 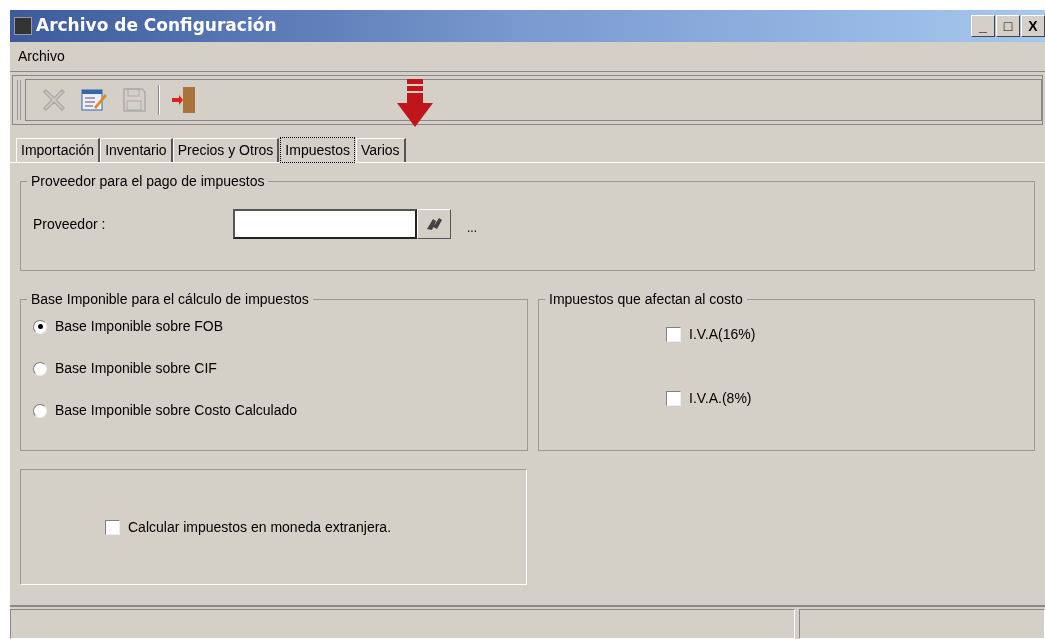 I want to click on option-label: Base Imponible sobre FOB, so click(x=139, y=326).